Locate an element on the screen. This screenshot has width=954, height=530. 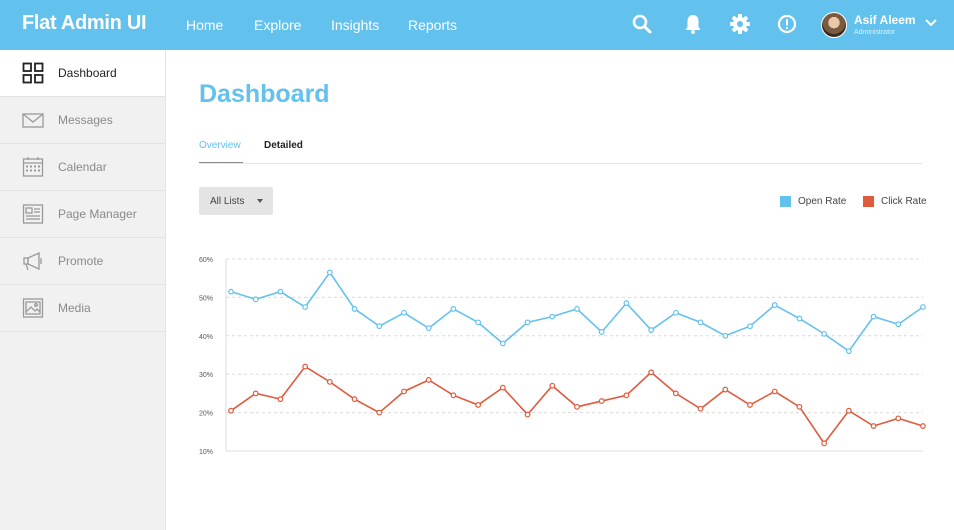
calendar-icon is located at coordinates (33, 167).